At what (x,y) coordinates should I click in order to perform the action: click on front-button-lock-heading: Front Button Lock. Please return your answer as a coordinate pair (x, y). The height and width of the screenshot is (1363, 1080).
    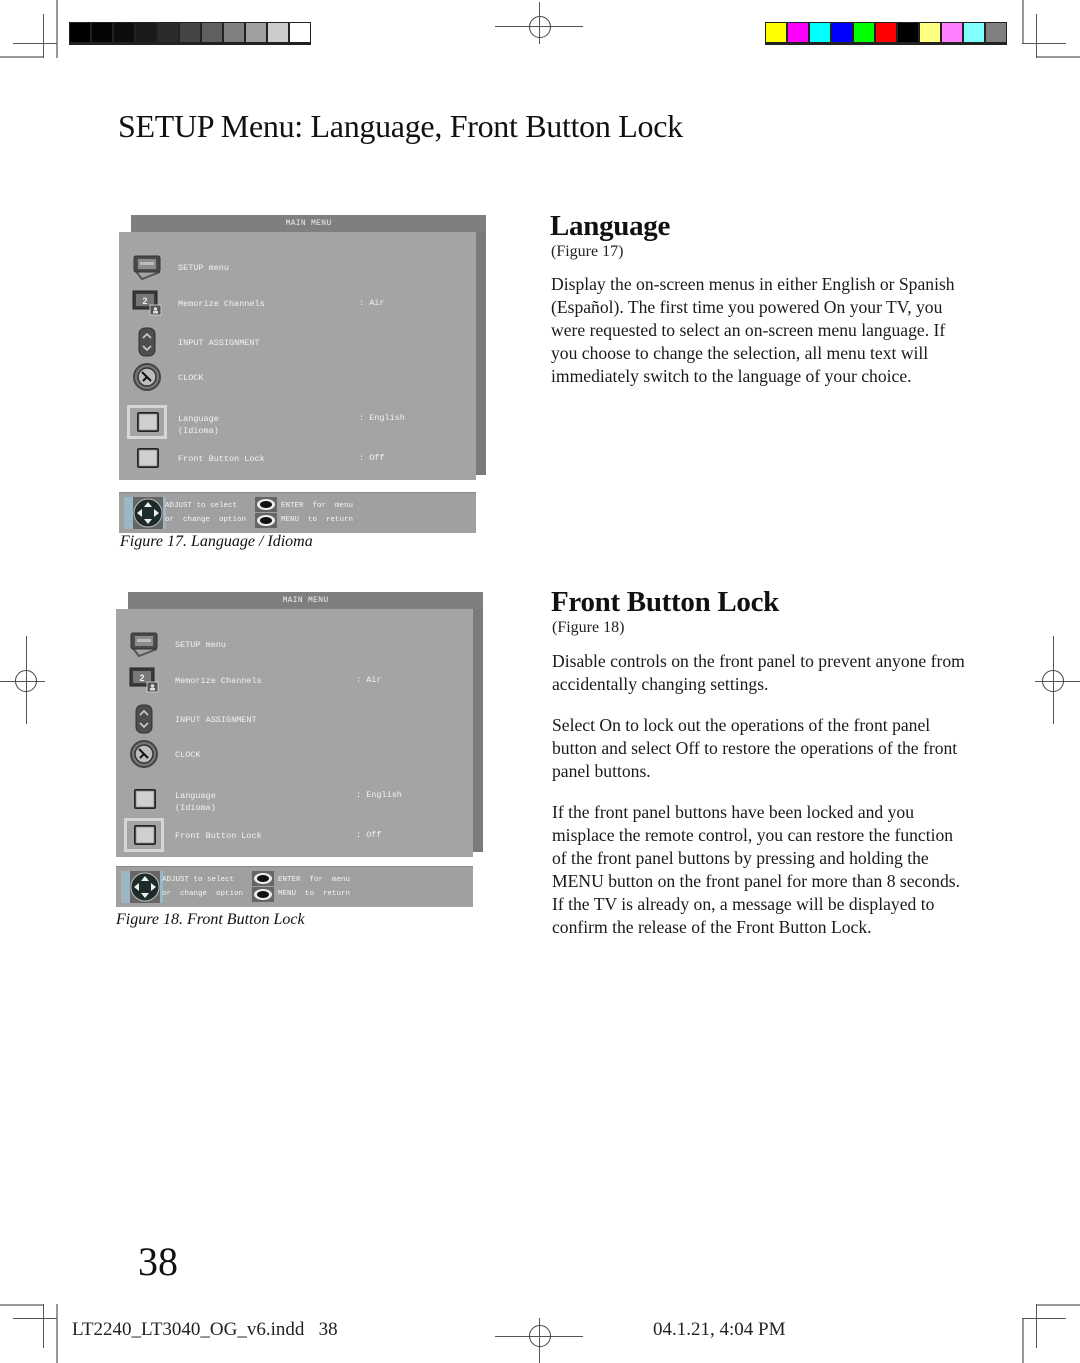
    Looking at the image, I should click on (665, 602).